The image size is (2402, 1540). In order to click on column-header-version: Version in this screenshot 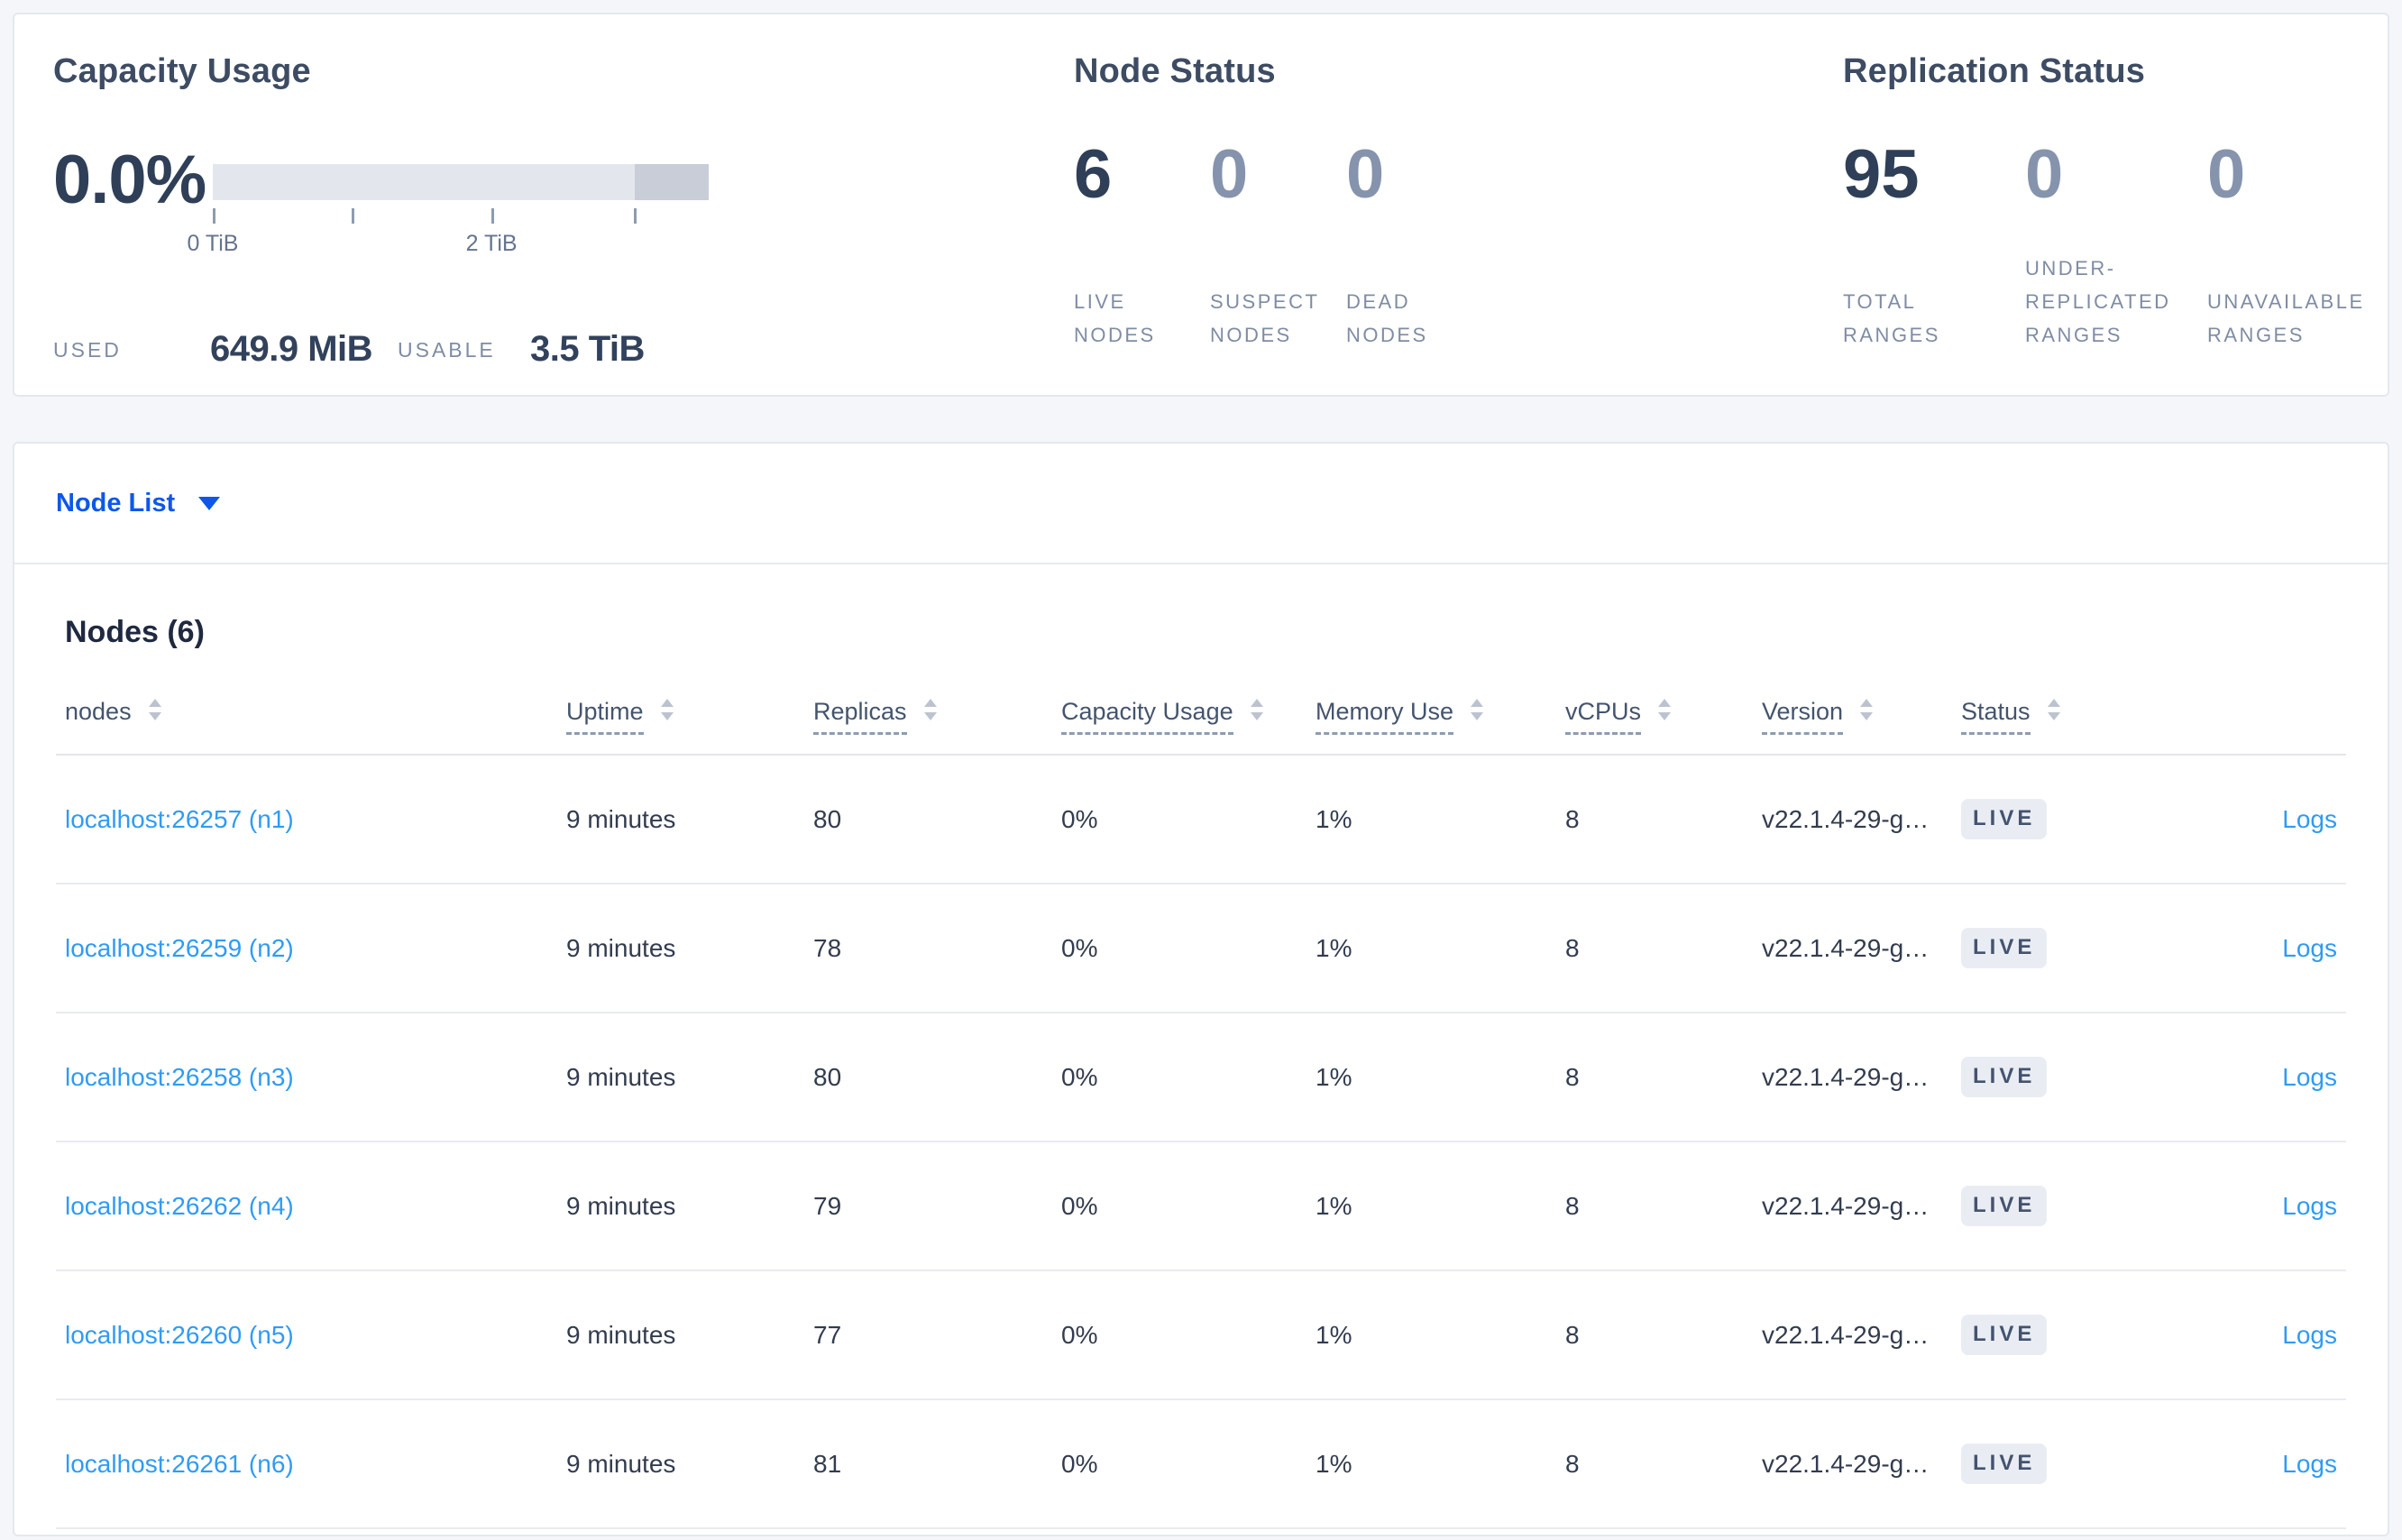, I will do `click(1852, 715)`.